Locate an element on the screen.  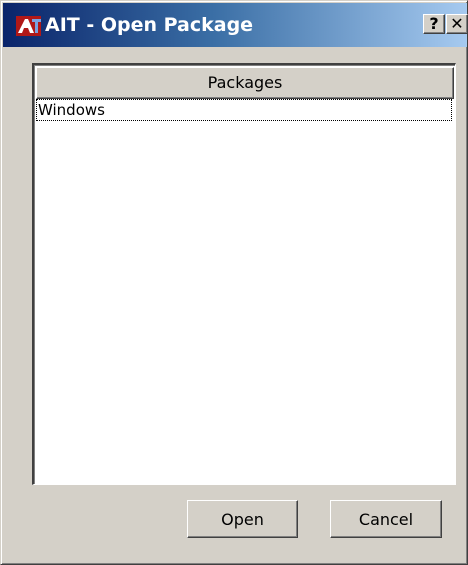
help-icon: ? is located at coordinates (434, 23).